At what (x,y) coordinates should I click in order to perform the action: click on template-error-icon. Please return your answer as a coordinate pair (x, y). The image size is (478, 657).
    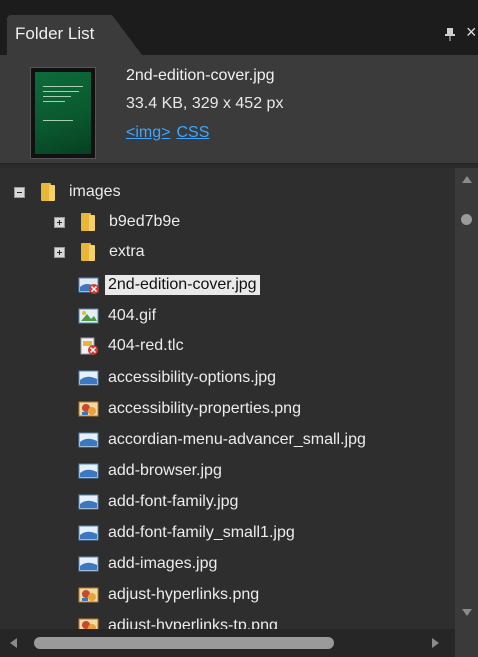
    Looking at the image, I should click on (89, 346).